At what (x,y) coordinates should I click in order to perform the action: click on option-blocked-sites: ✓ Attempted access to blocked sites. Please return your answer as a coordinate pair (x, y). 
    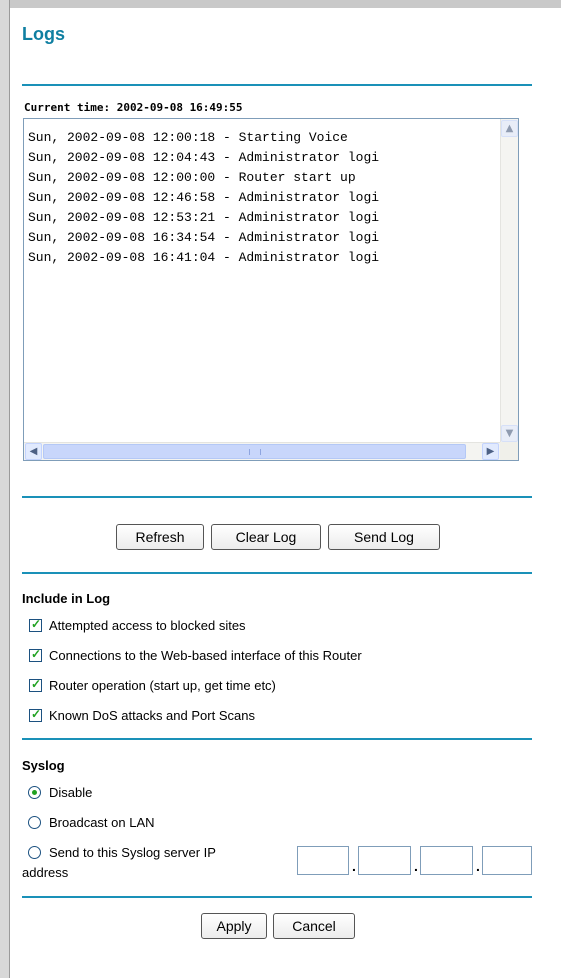
    Looking at the image, I should click on (137, 626).